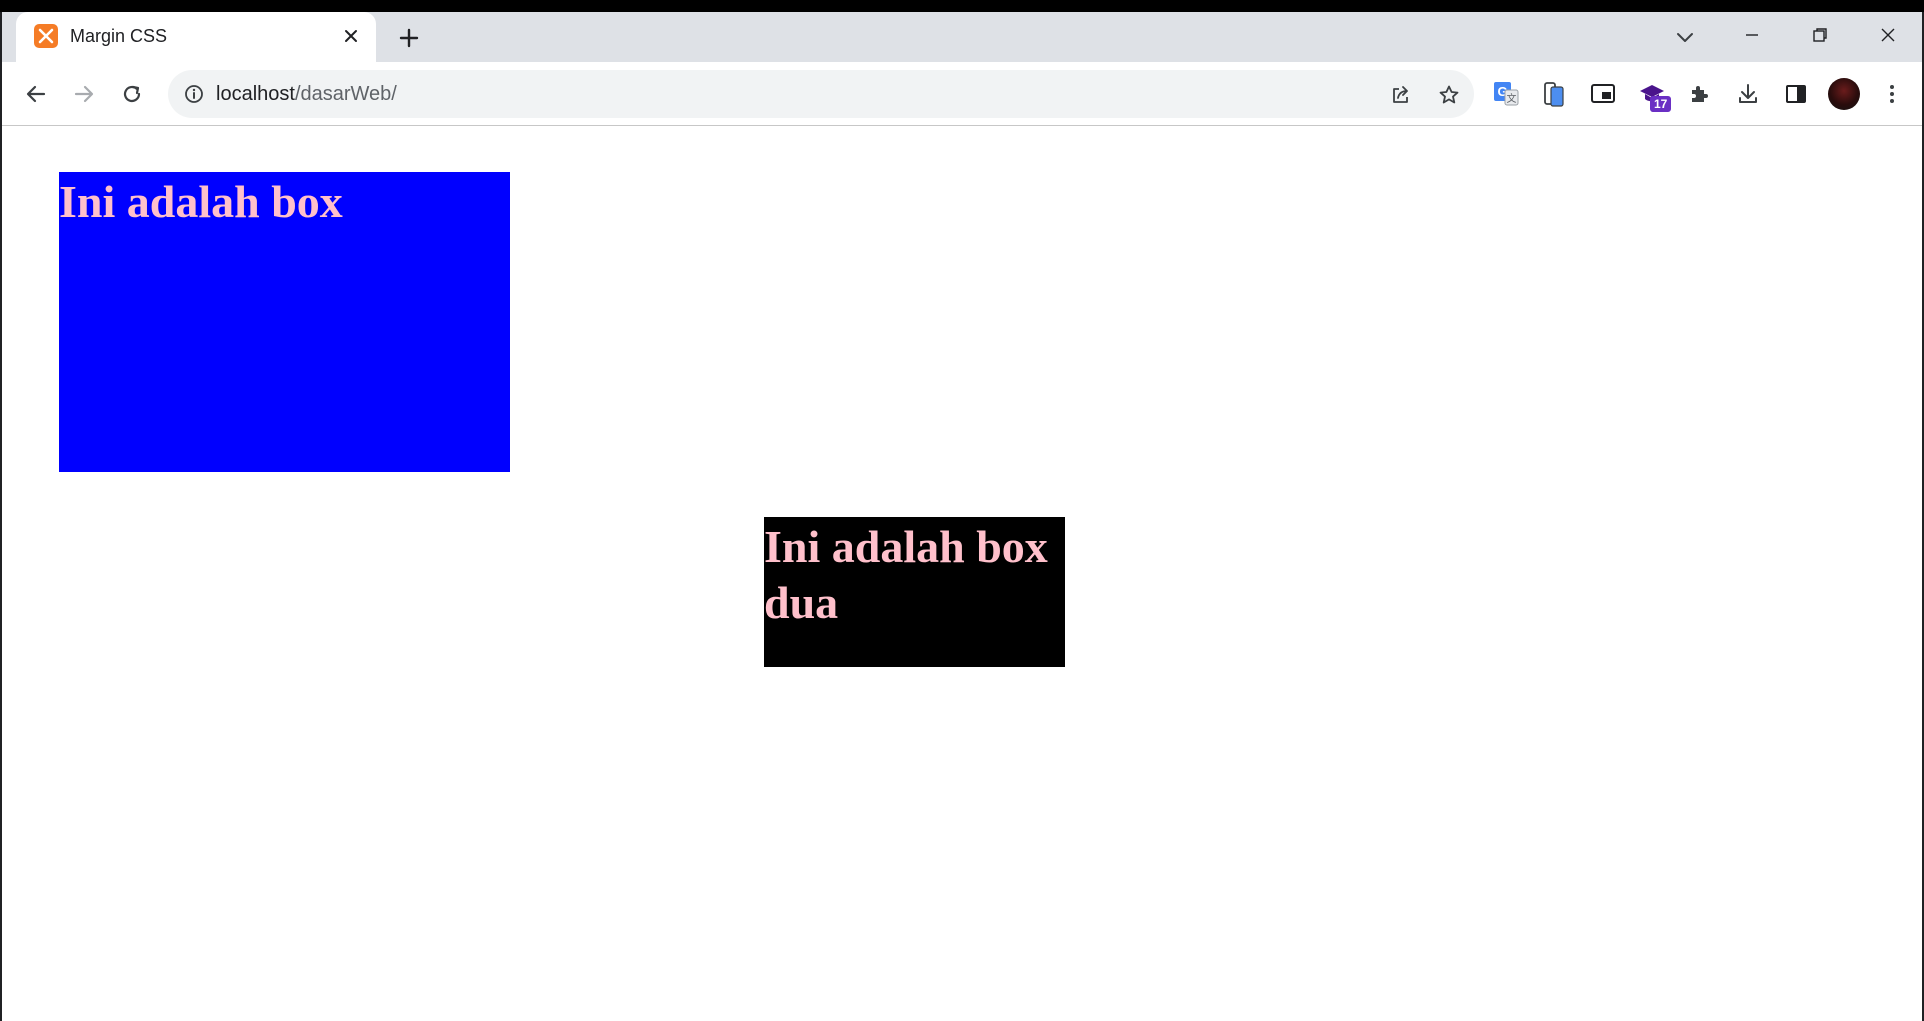 This screenshot has height=1021, width=1924. What do you see at coordinates (1748, 94) in the screenshot?
I see `download-icon` at bounding box center [1748, 94].